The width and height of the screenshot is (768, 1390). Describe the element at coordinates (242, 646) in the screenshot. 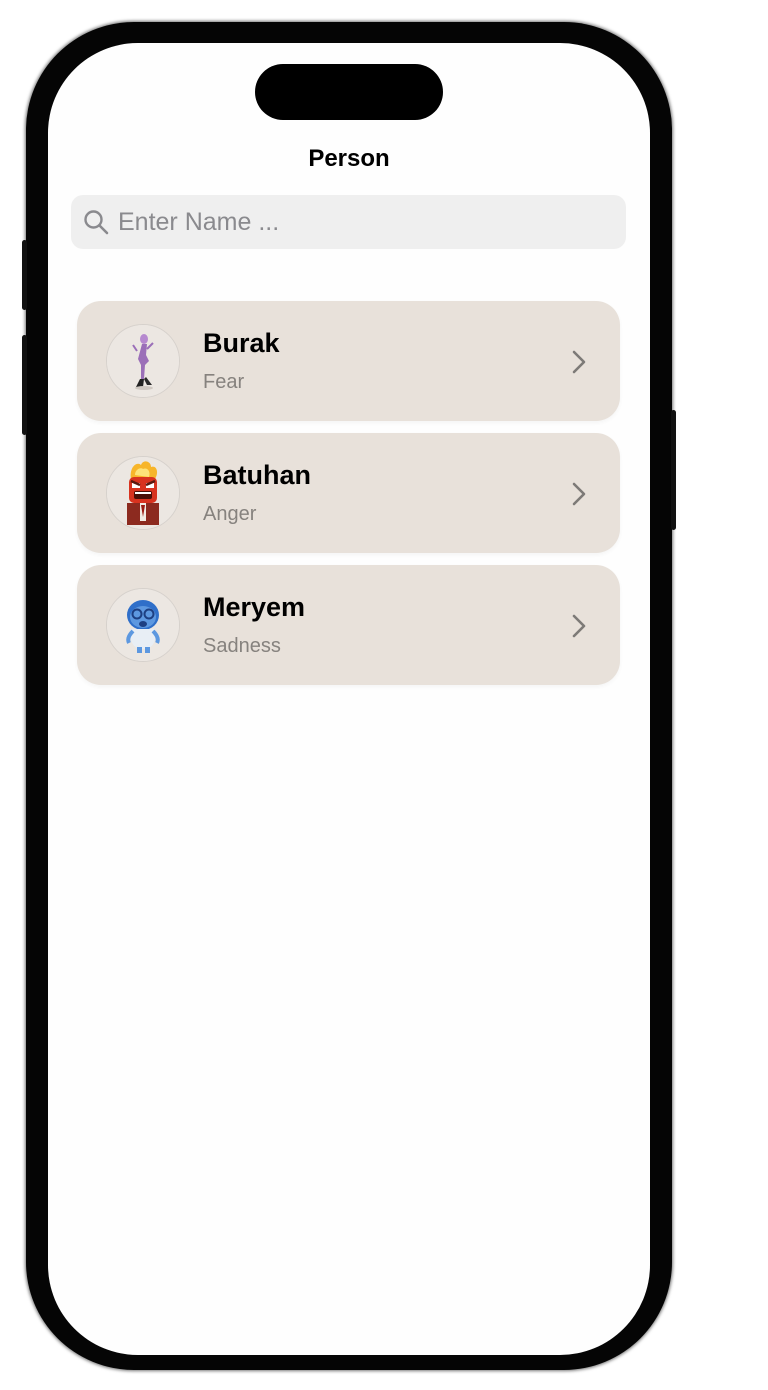

I see `person-emotion: Sadness` at that location.